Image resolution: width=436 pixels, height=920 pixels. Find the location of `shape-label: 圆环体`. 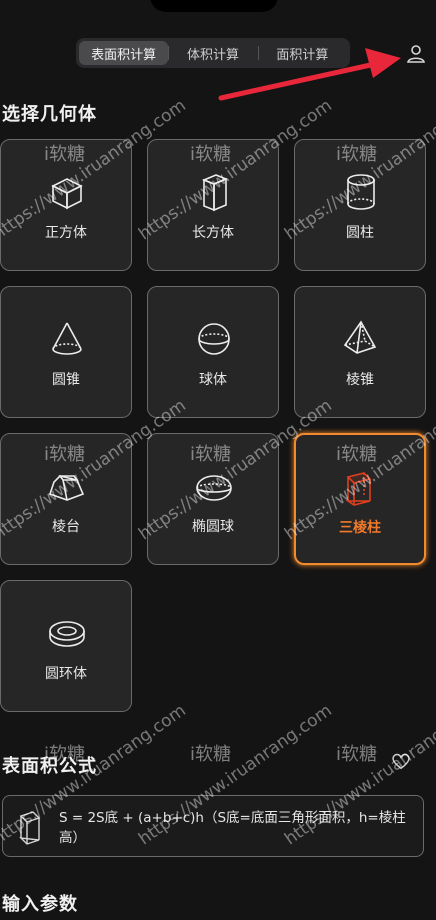

shape-label: 圆环体 is located at coordinates (66, 674).